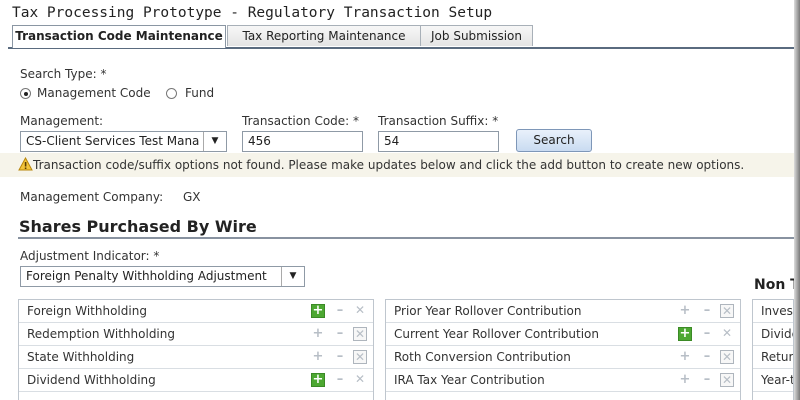 This screenshot has width=800, height=400. Describe the element at coordinates (94, 93) in the screenshot. I see `radio-management-code-label: Management Code` at that location.